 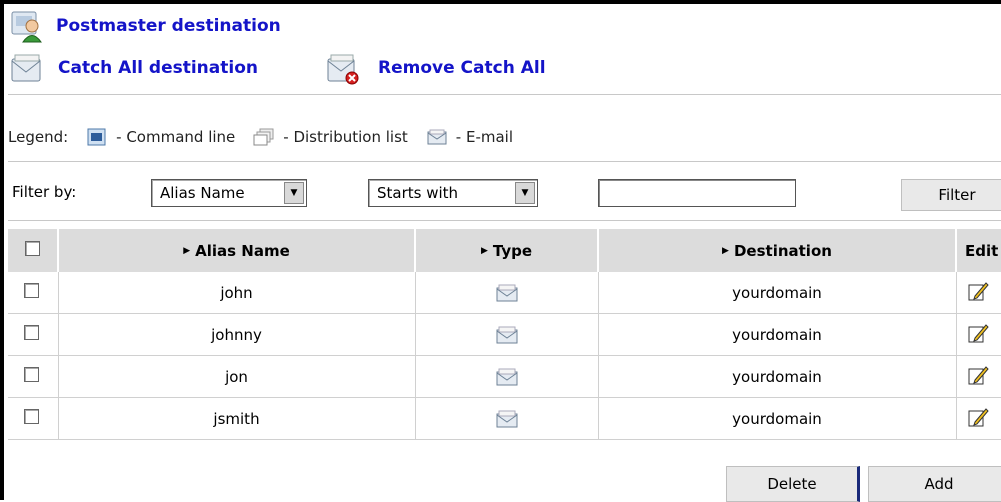 What do you see at coordinates (237, 418) in the screenshot?
I see `alias-cell: jsmith` at bounding box center [237, 418].